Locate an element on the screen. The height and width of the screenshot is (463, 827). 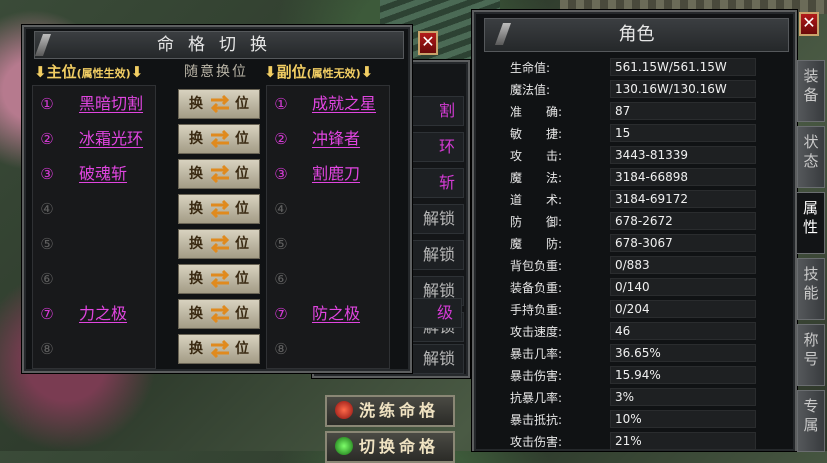
main-slot-skill: 力之极 is located at coordinates (103, 314).